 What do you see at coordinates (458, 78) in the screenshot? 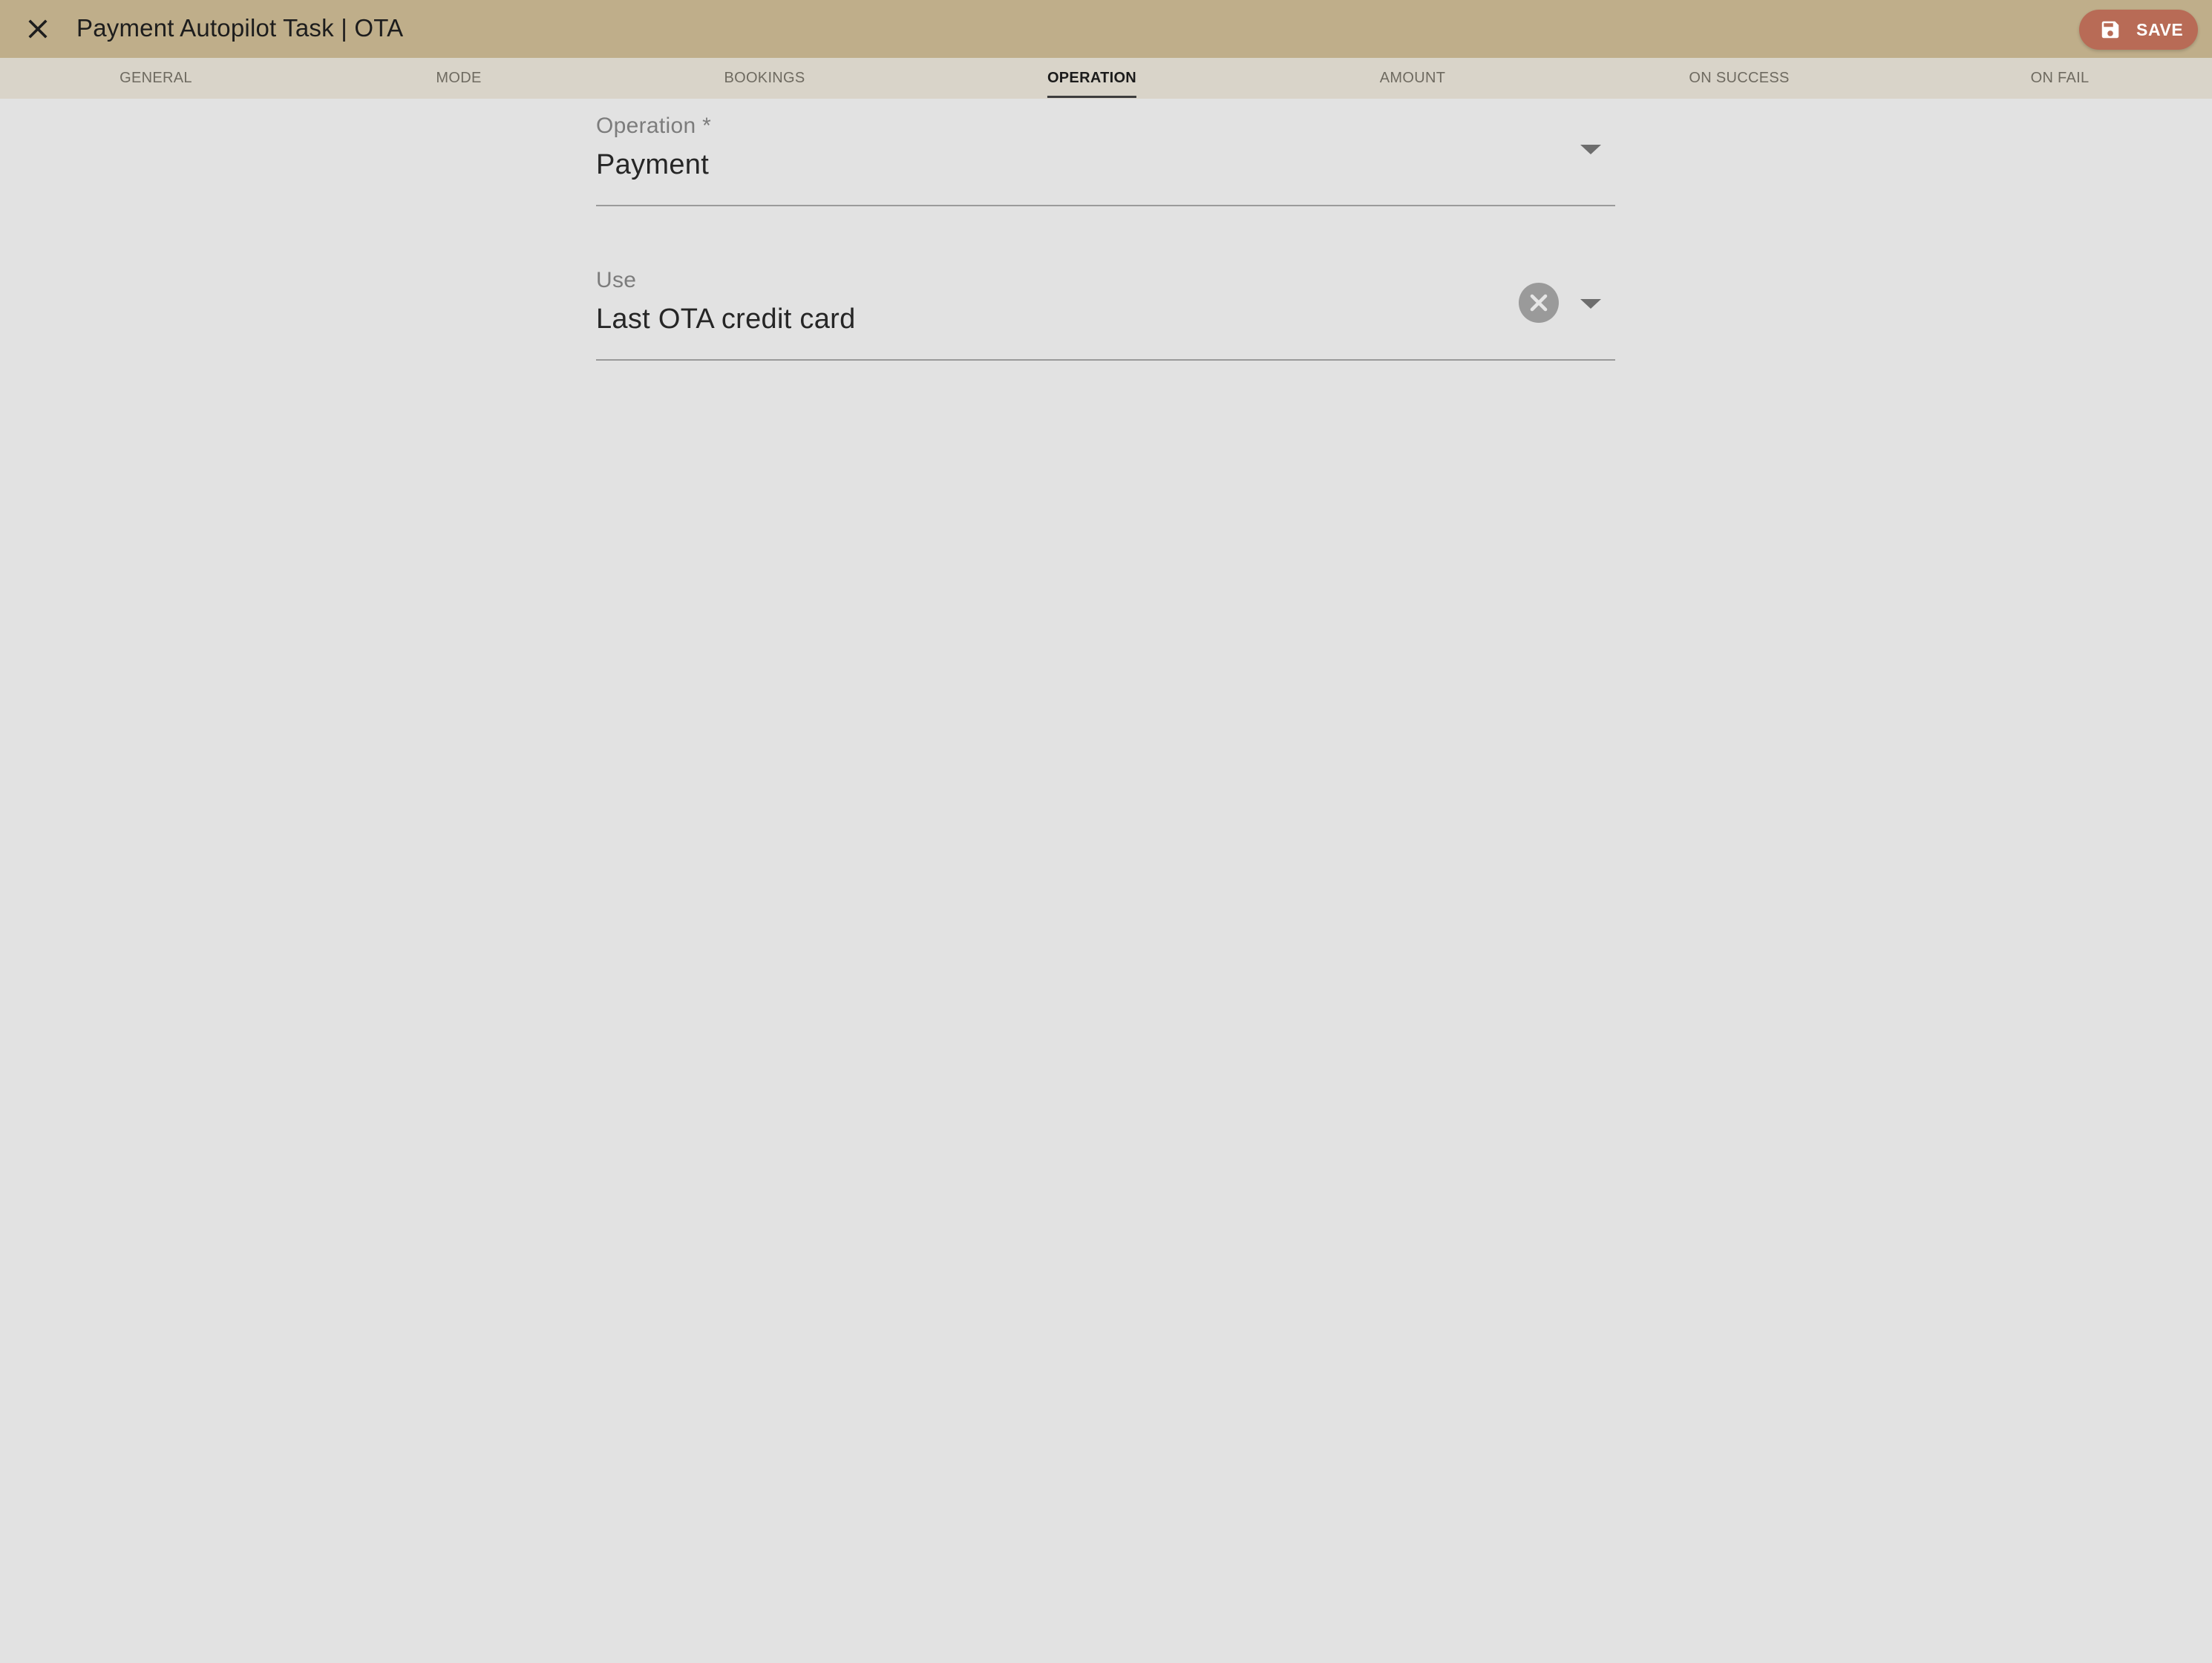
I see `tab-mode: MODE` at bounding box center [458, 78].